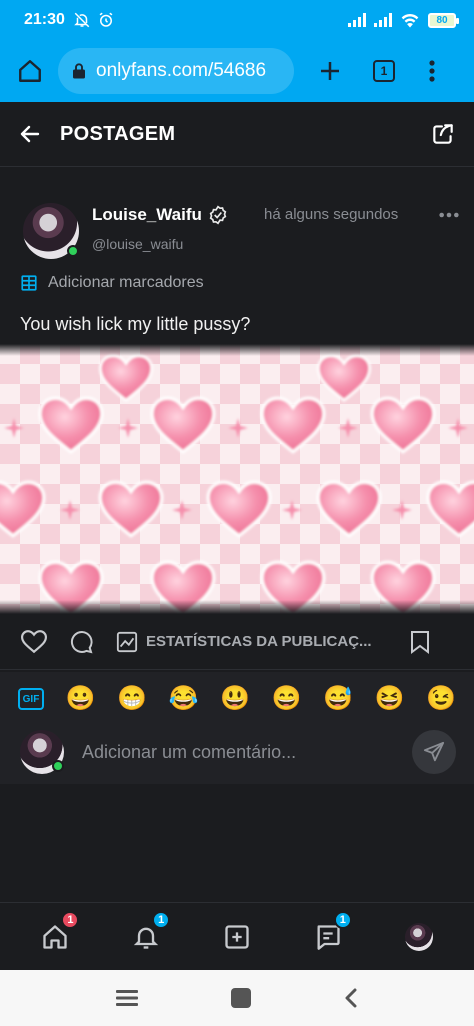  I want to click on home-icon, so click(30, 71).